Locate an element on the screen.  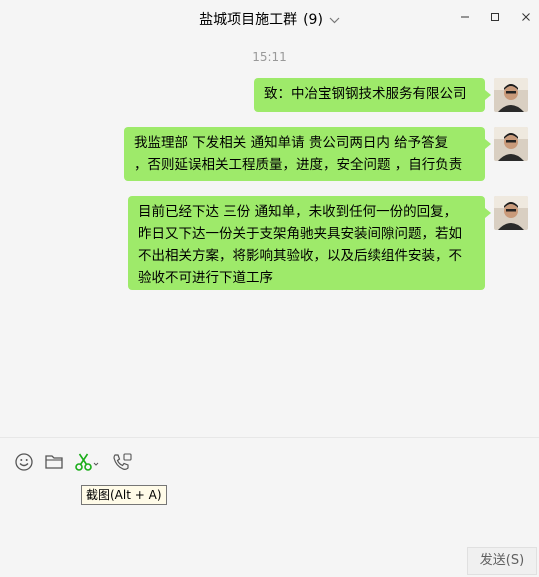
chevron-down-icon is located at coordinates (334, 20).